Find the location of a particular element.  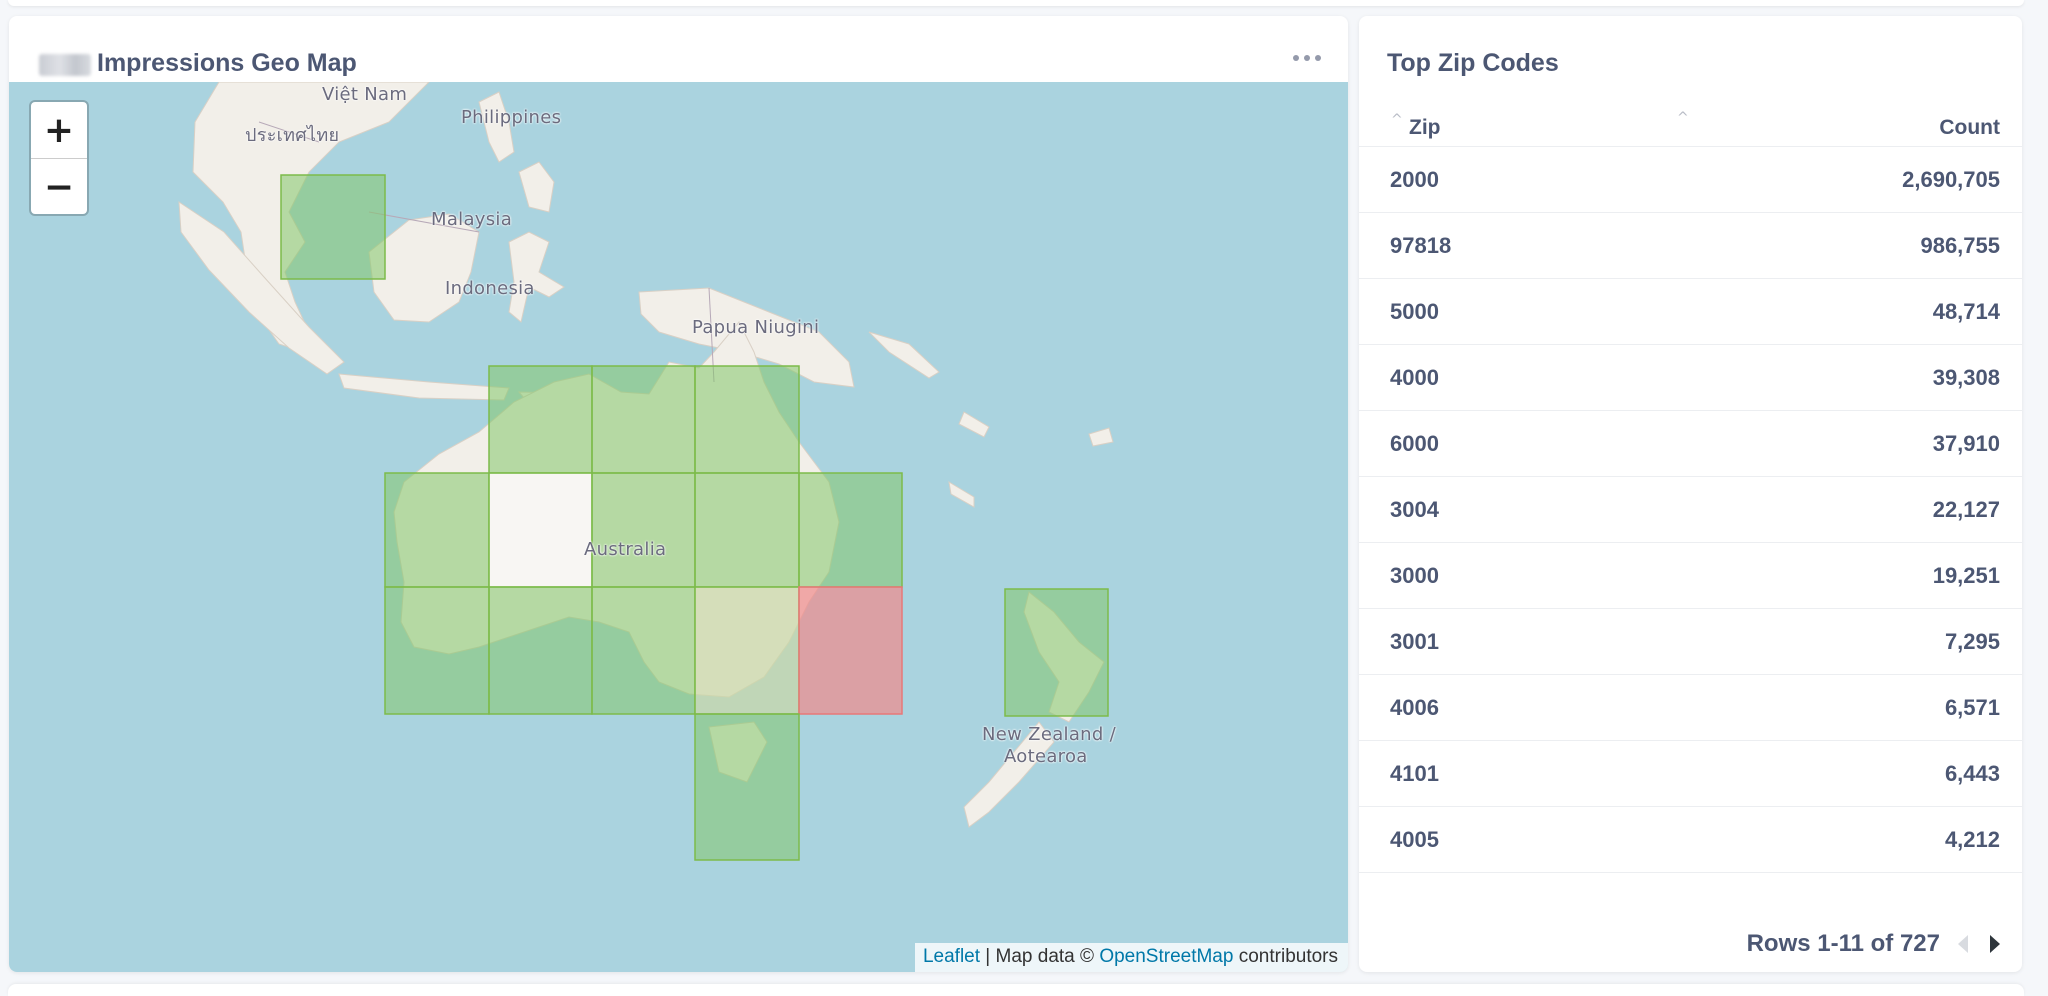

table-row: 4000 39,308 is located at coordinates (1690, 377).